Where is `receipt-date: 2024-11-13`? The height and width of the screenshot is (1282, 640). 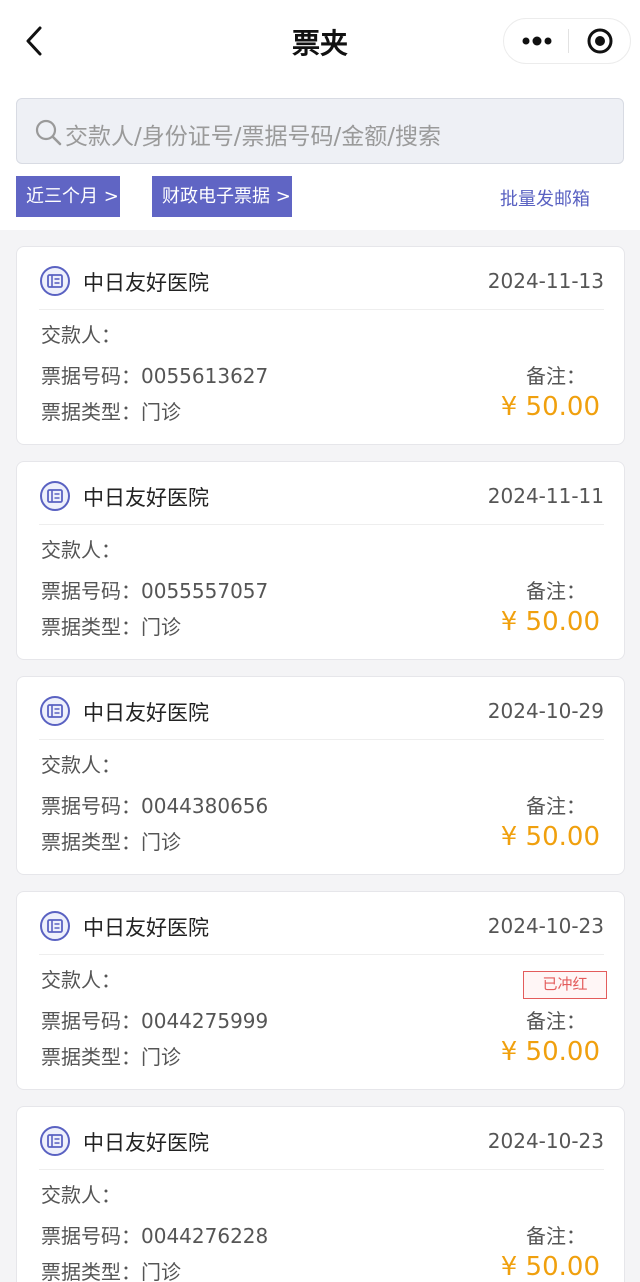
receipt-date: 2024-11-13 is located at coordinates (545, 281).